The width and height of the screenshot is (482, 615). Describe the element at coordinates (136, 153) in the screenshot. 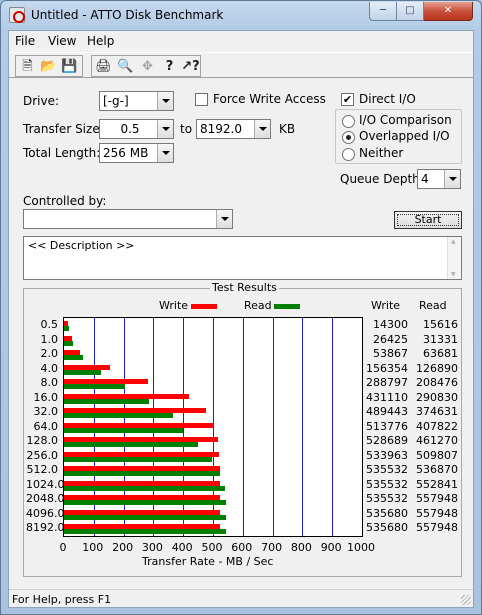

I see `total-length-select: 256 MB` at that location.